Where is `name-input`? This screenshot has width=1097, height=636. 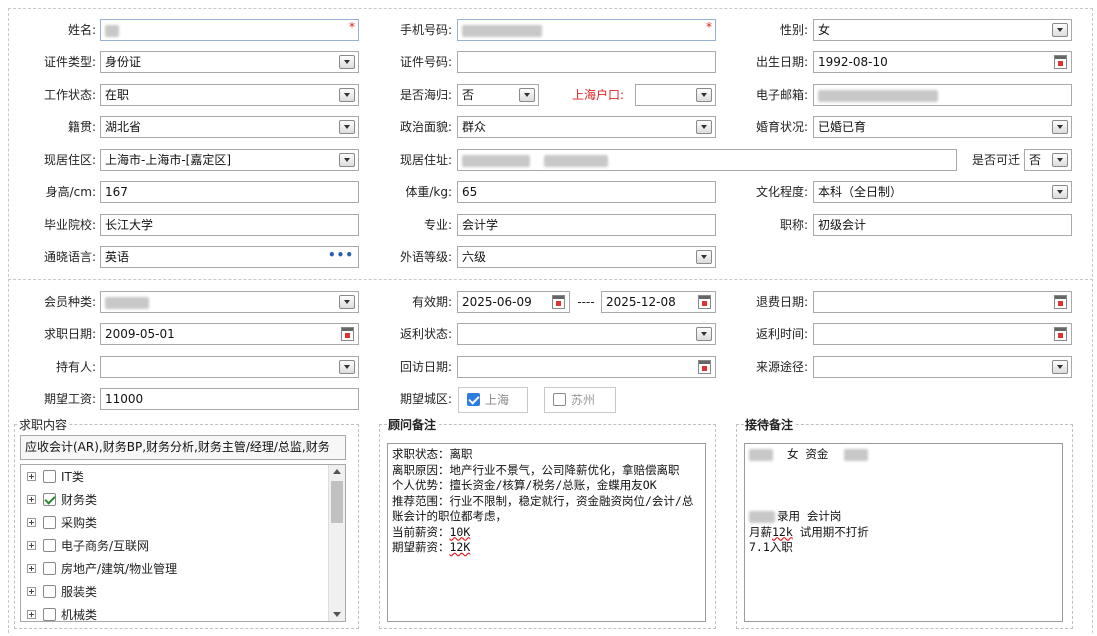 name-input is located at coordinates (229, 30).